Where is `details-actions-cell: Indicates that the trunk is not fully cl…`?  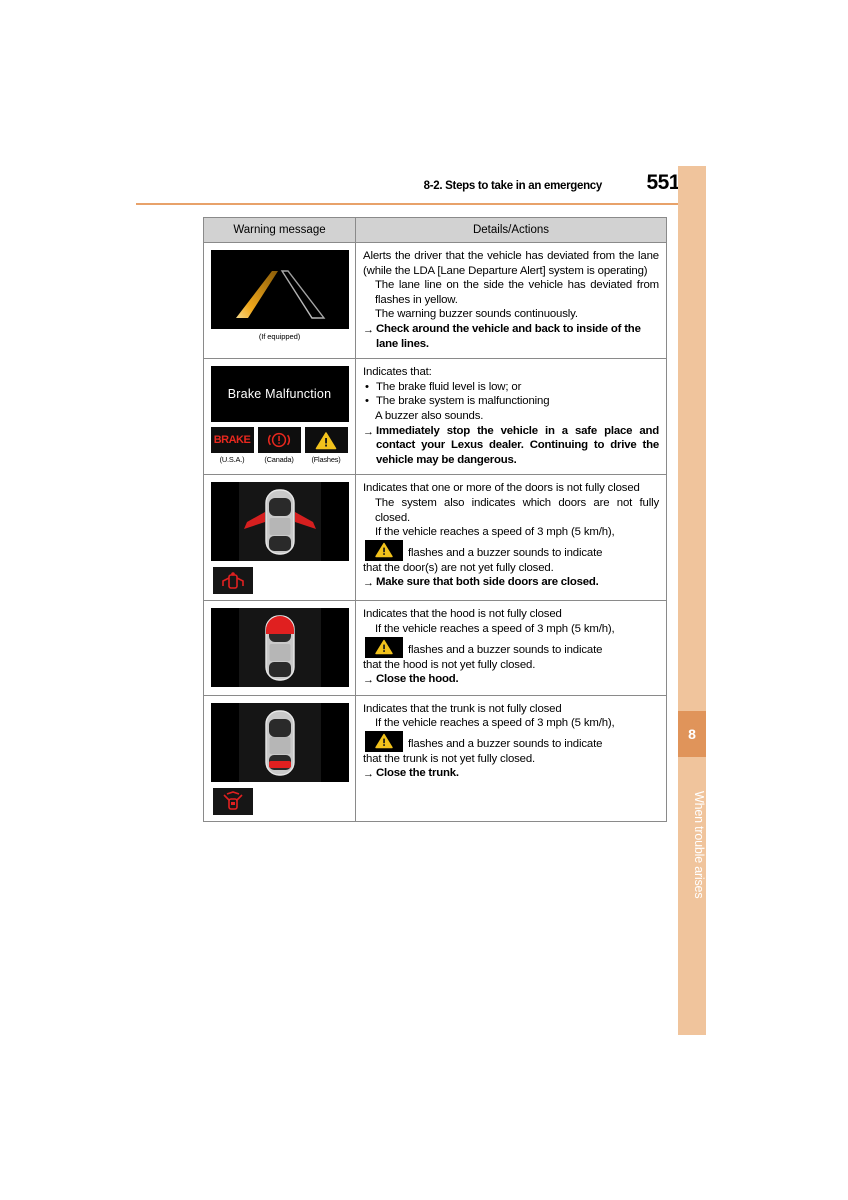
details-actions-cell: Indicates that the trunk is not fully cl… is located at coordinates (511, 758).